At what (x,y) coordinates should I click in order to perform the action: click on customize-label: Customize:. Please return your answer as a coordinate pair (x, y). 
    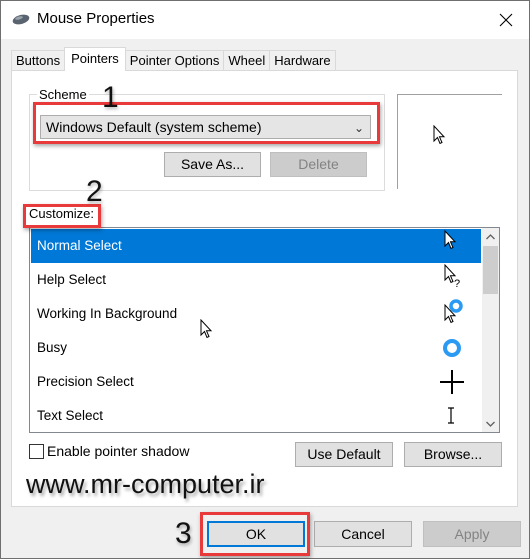
    Looking at the image, I should click on (62, 213).